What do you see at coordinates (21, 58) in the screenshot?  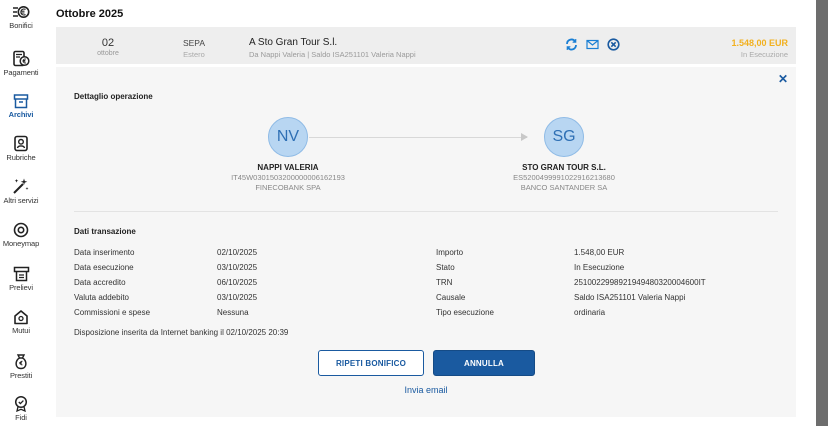 I see `payments-icon` at bounding box center [21, 58].